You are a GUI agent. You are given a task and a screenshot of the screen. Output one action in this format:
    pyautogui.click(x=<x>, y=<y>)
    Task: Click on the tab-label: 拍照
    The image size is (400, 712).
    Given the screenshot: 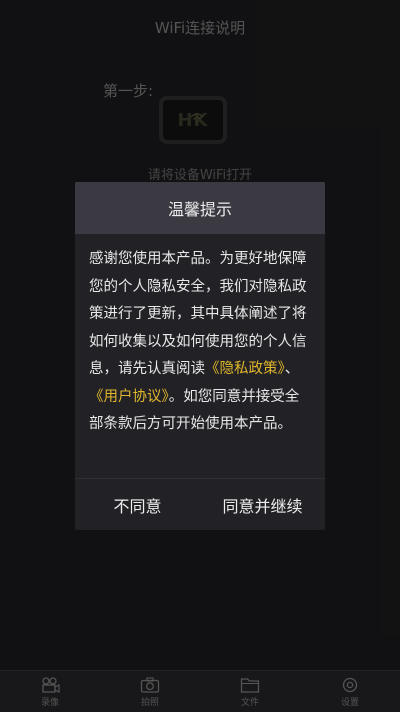 What is the action you would take?
    pyautogui.click(x=149, y=703)
    